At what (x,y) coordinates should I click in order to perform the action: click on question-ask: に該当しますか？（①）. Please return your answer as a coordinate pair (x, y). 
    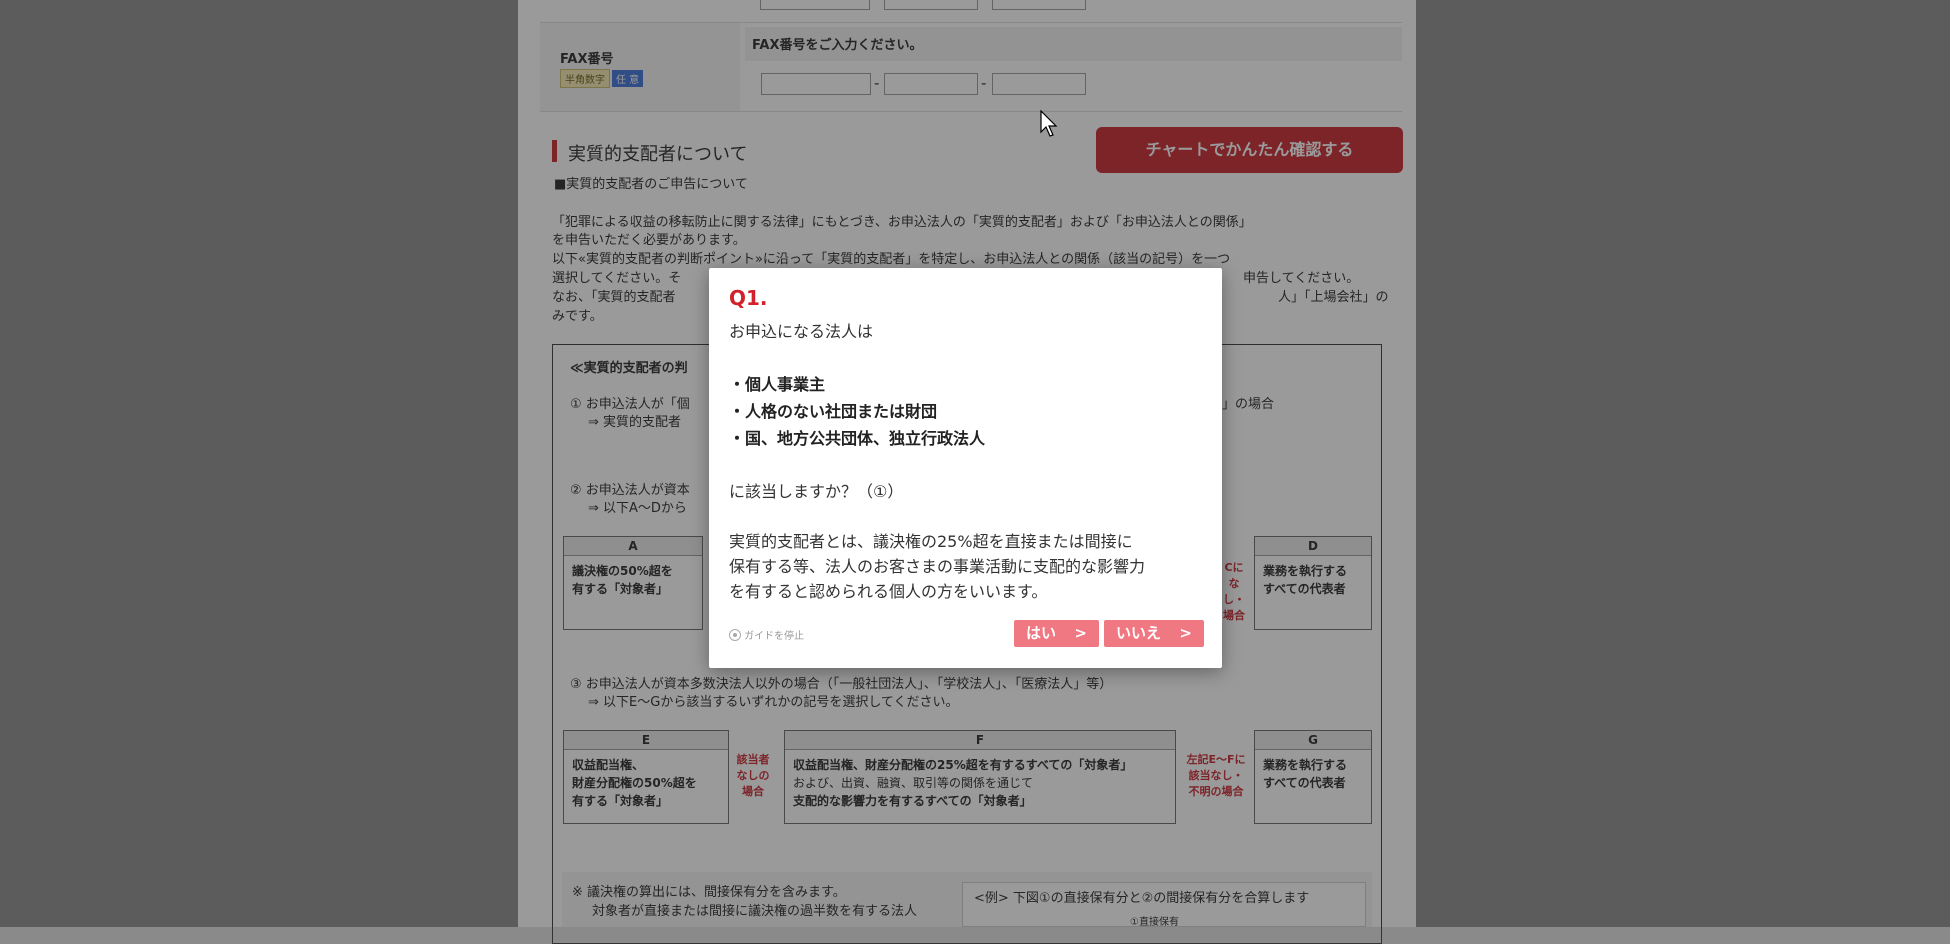
    Looking at the image, I should click on (816, 491).